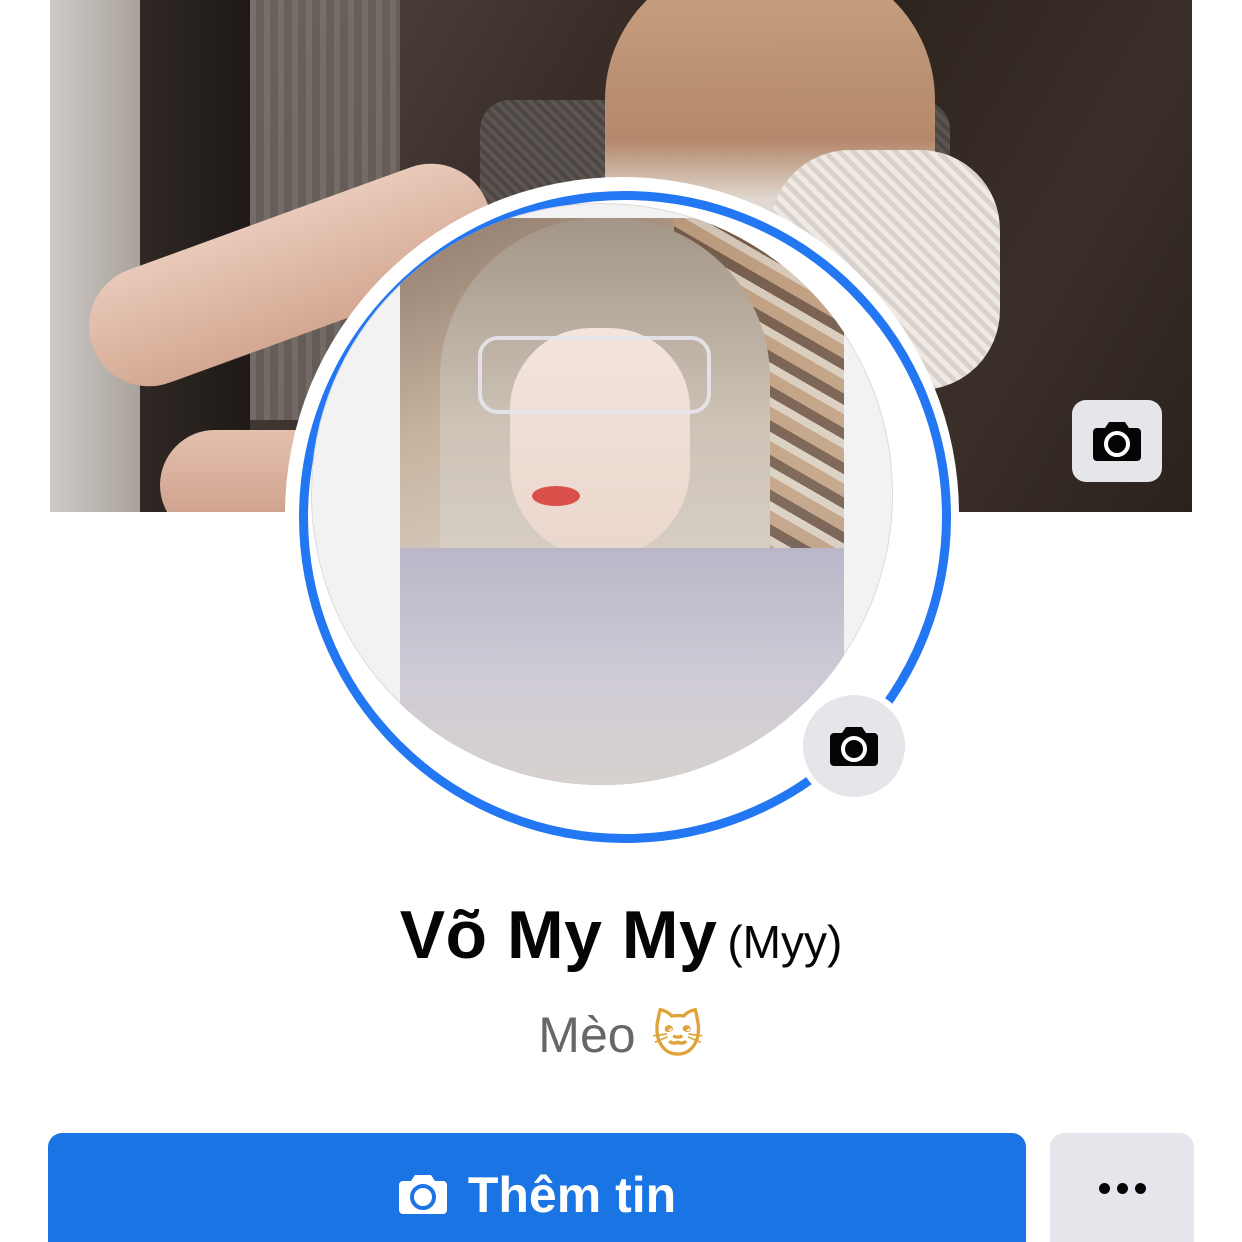 Image resolution: width=1242 pixels, height=1242 pixels. I want to click on more-options-button, so click(1122, 1187).